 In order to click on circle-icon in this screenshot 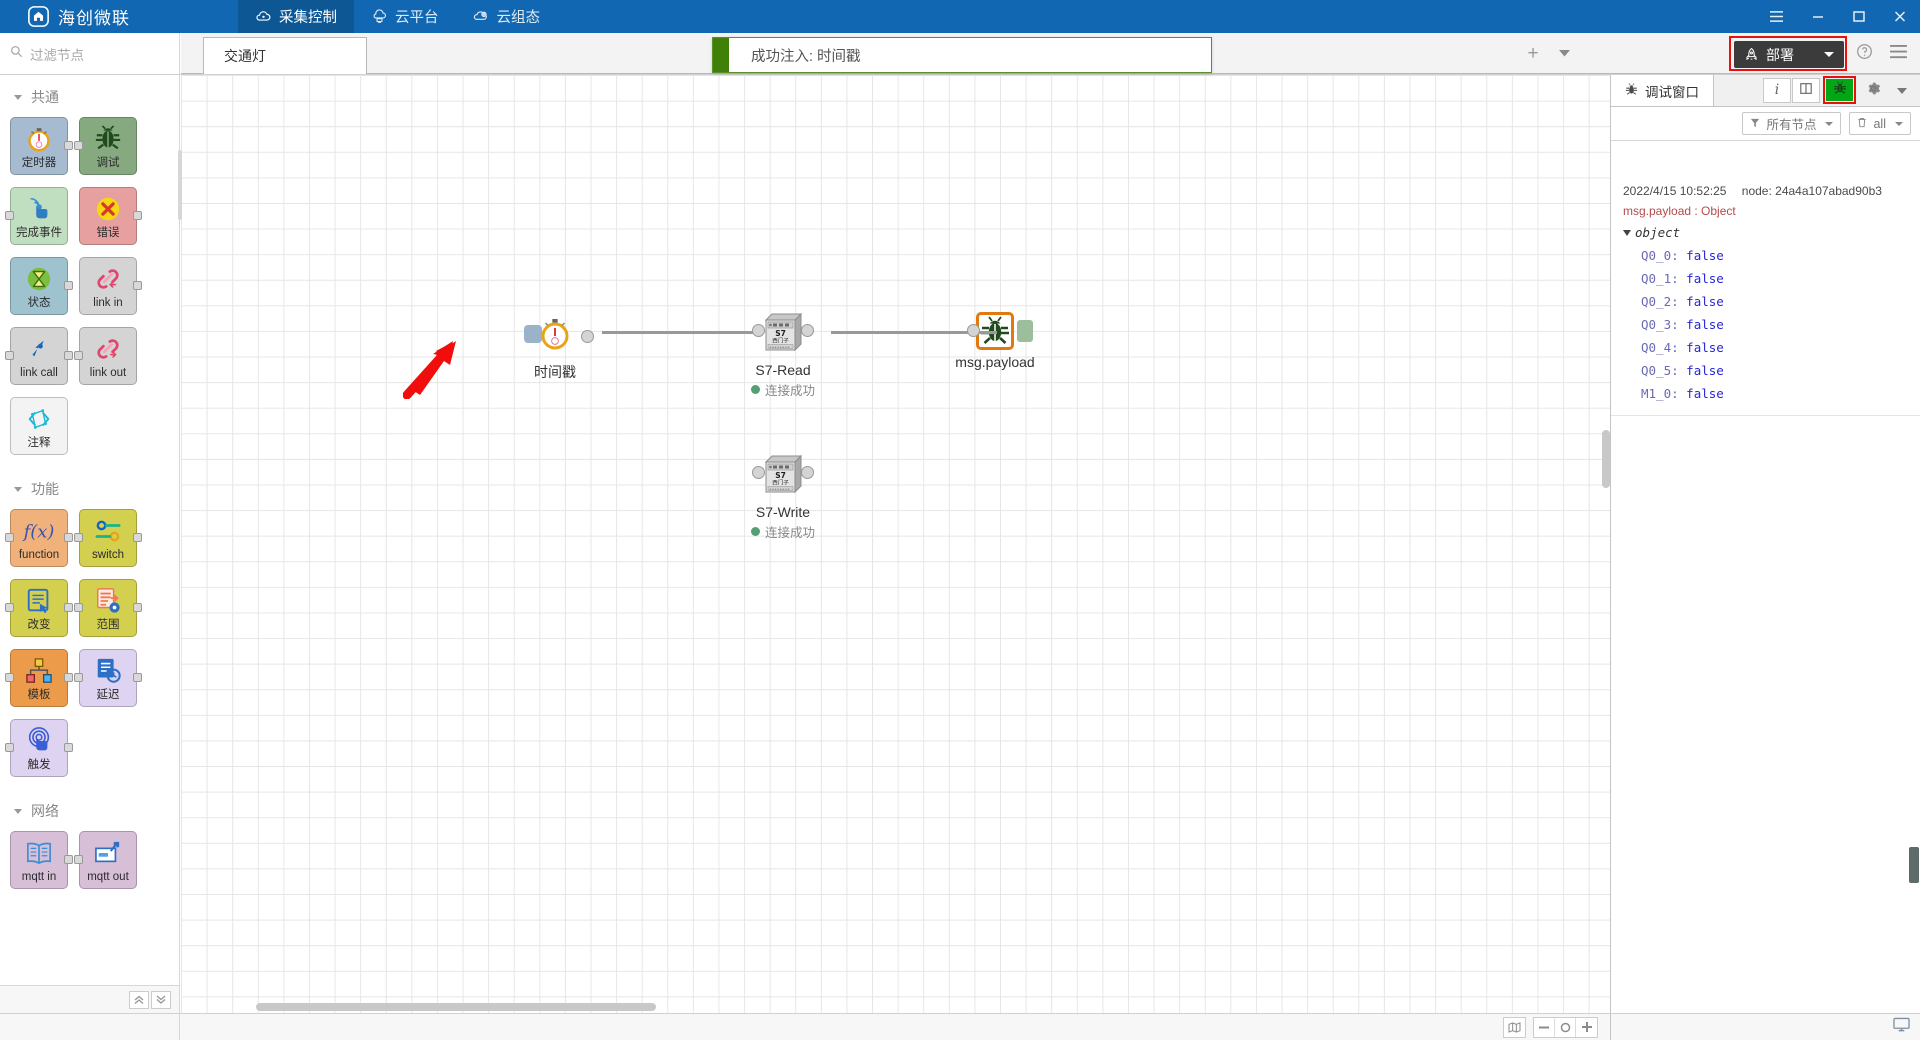, I will do `click(1565, 1027)`.